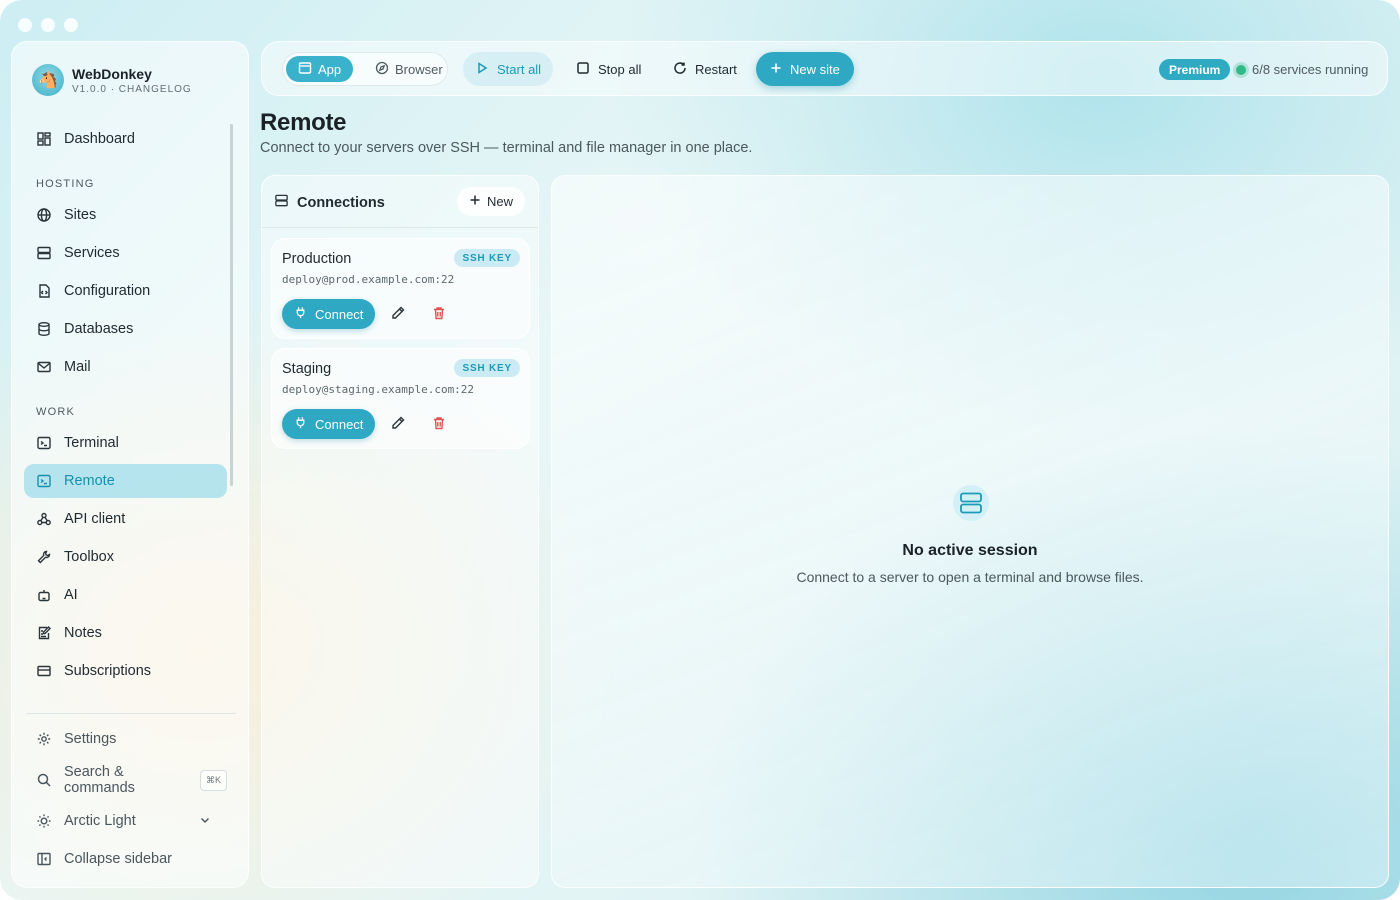  I want to click on section-title-hosting: HOSTING, so click(65, 184).